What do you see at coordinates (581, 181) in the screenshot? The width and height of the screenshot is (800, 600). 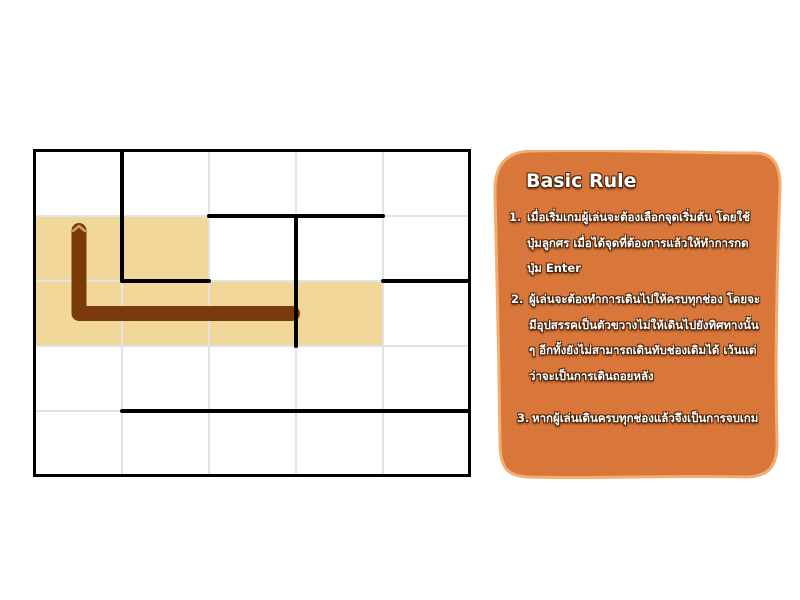 I see `rule-title: Basic Rule` at bounding box center [581, 181].